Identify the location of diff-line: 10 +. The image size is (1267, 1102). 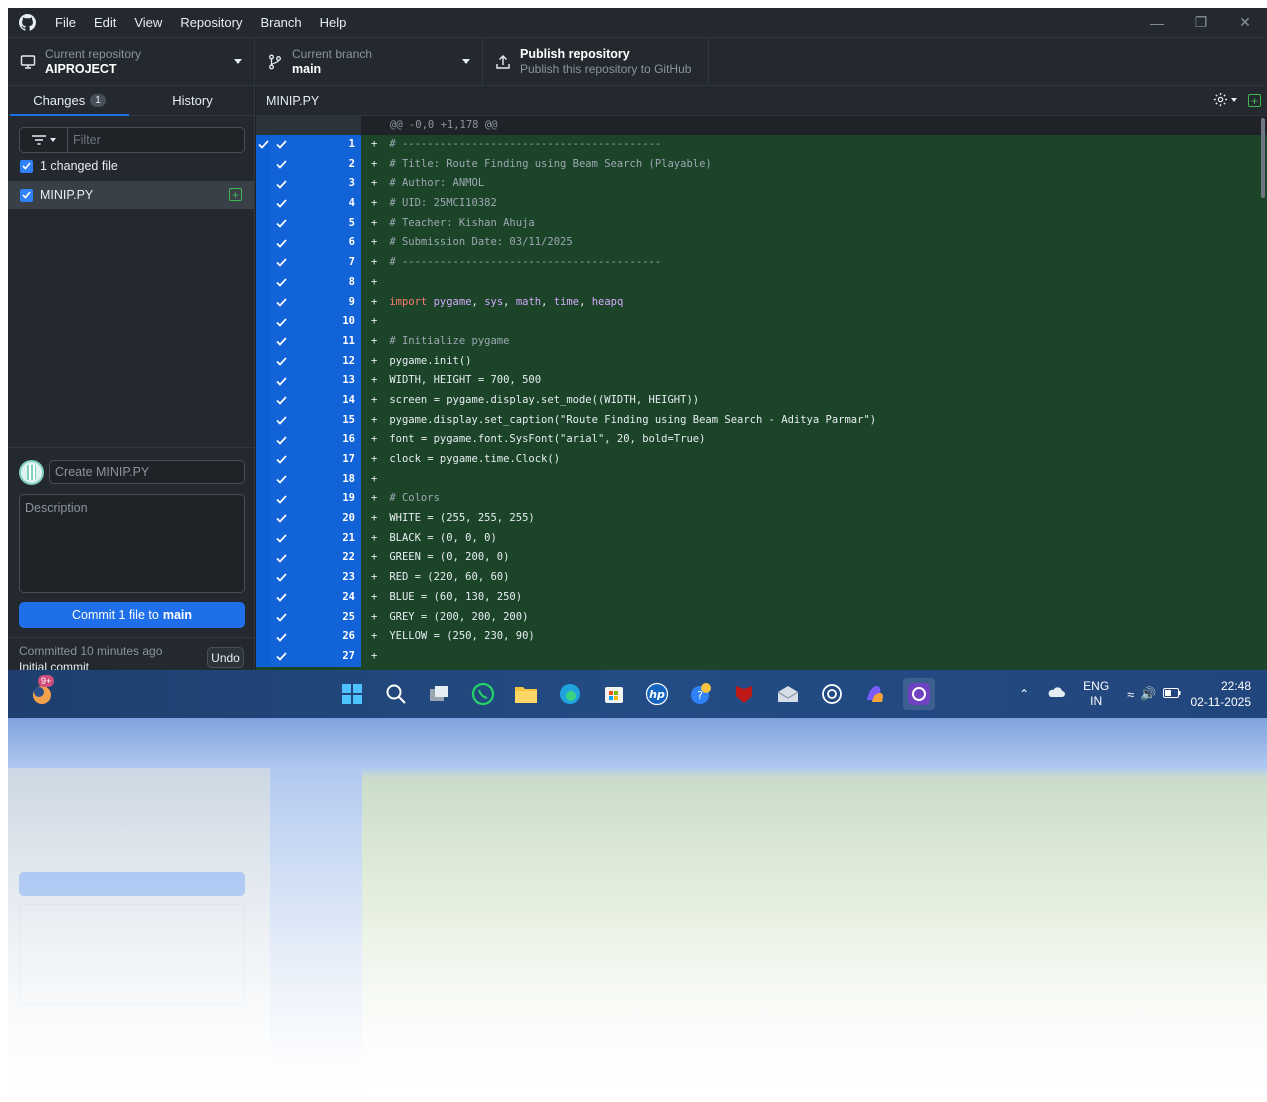
(761, 322).